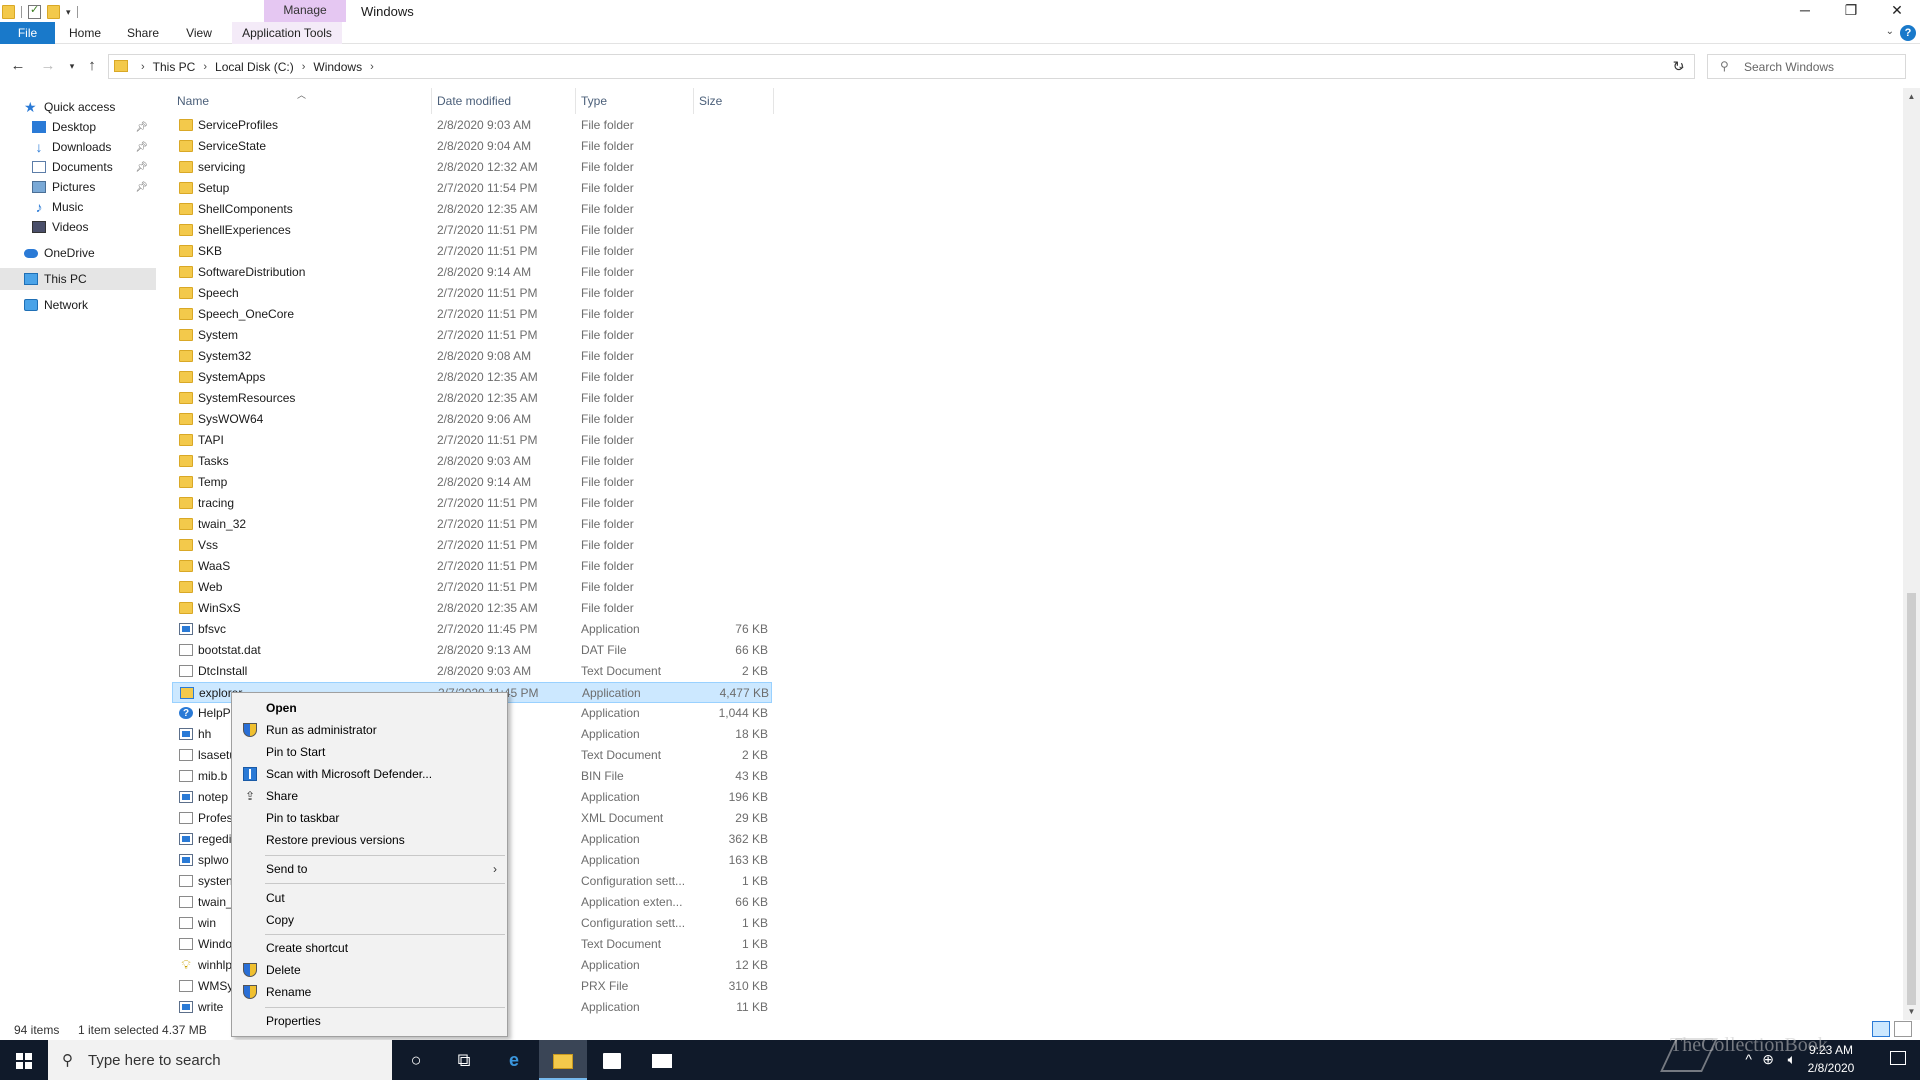 The height and width of the screenshot is (1080, 1920). Describe the element at coordinates (464, 1060) in the screenshot. I see `task-view-icon: ⧉` at that location.